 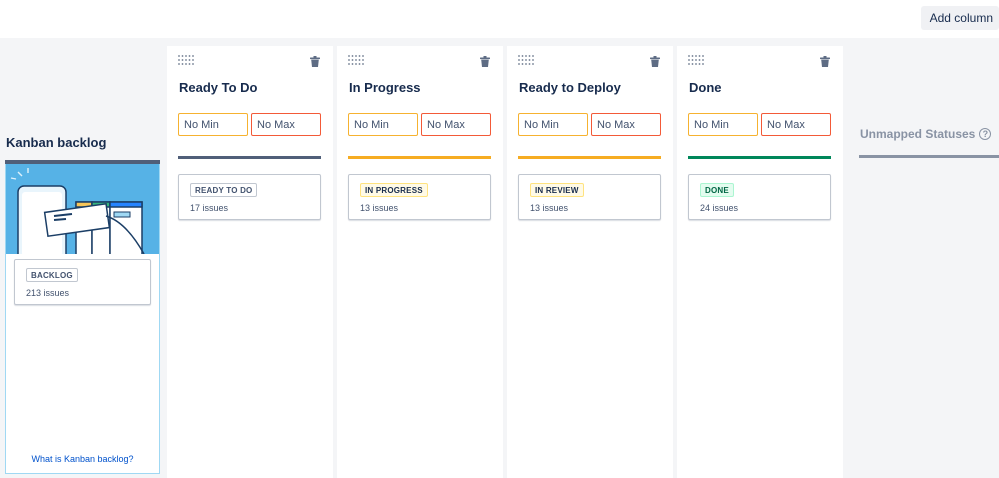 What do you see at coordinates (385, 87) in the screenshot?
I see `column-title: In Progress` at bounding box center [385, 87].